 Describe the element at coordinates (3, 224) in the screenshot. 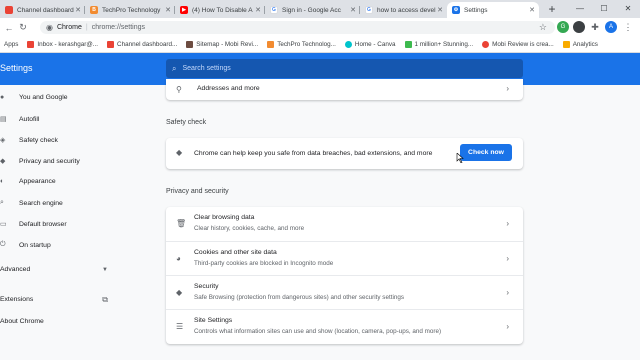

I see `browser-icon: ▭` at that location.